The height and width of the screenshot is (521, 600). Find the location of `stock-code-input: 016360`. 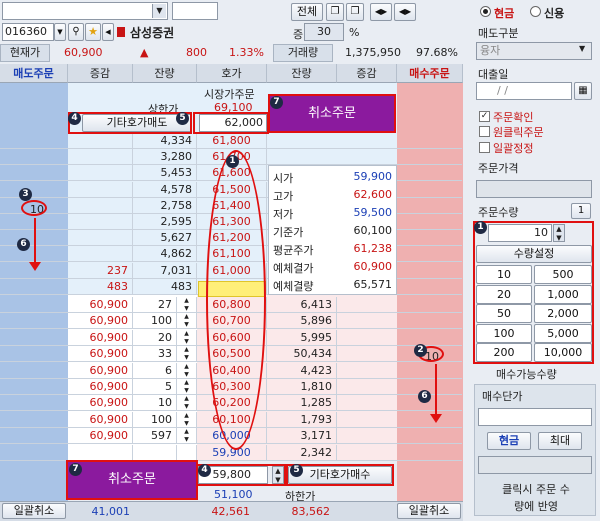

stock-code-input: 016360 is located at coordinates (28, 32).